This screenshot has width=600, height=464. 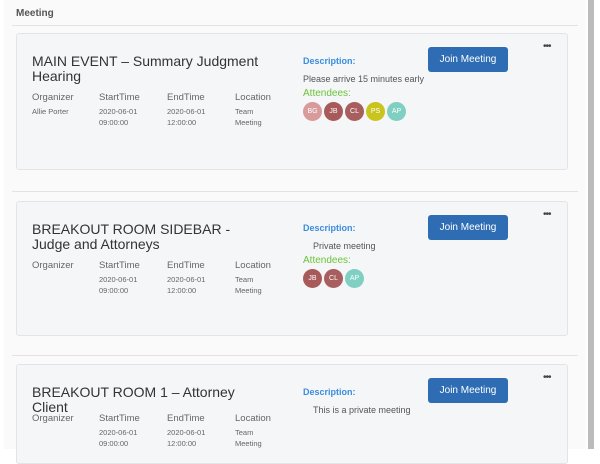 What do you see at coordinates (50, 111) in the screenshot?
I see `organizer-value: Allie Porter` at bounding box center [50, 111].